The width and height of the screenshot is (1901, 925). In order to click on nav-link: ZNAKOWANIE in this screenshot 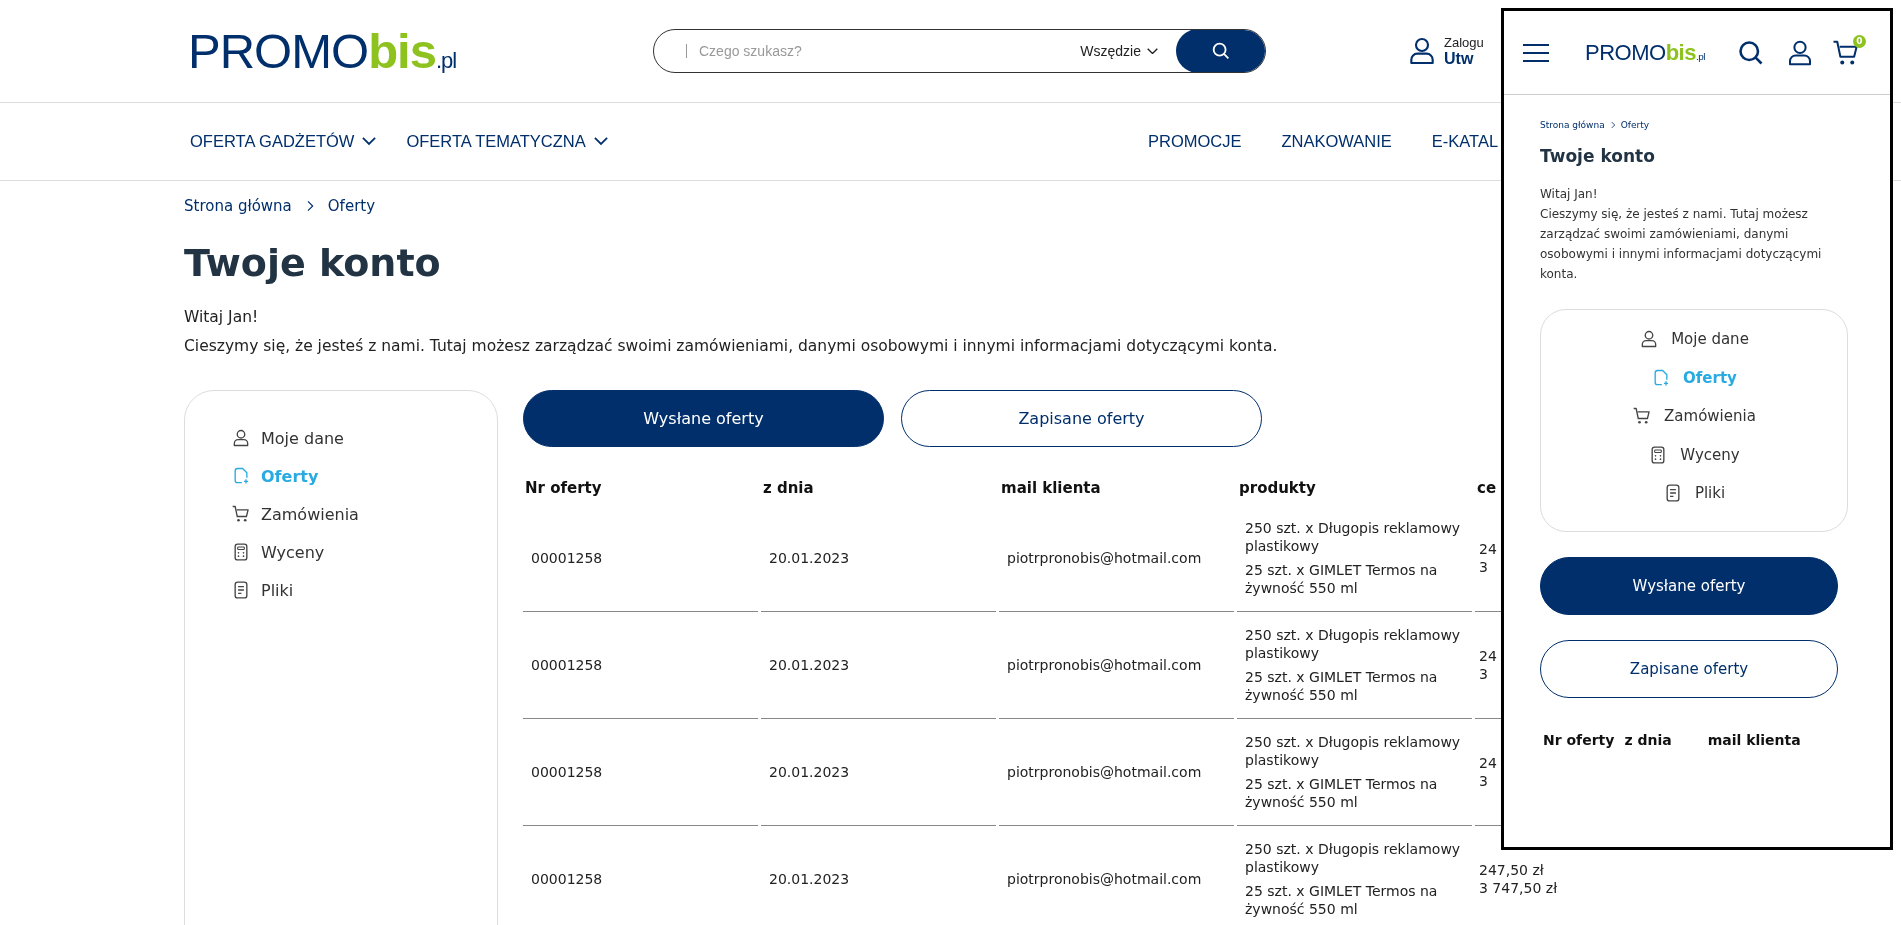, I will do `click(1336, 141)`.